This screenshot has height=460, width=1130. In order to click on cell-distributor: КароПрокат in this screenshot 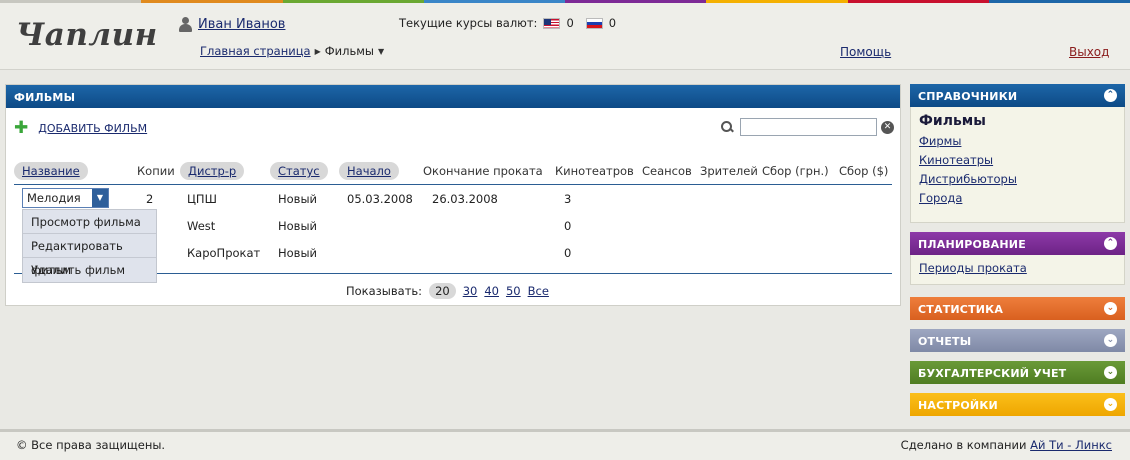, I will do `click(224, 253)`.